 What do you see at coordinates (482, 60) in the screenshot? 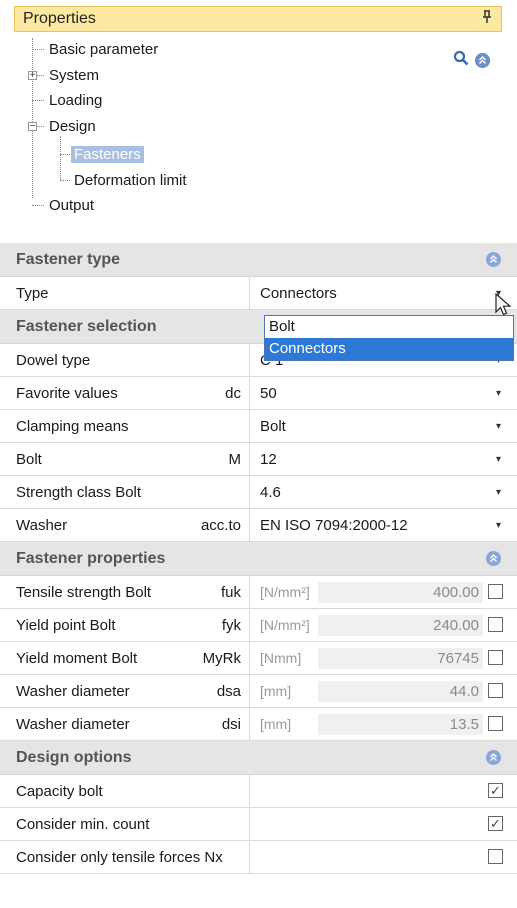
I see `collapse-all-icon` at bounding box center [482, 60].